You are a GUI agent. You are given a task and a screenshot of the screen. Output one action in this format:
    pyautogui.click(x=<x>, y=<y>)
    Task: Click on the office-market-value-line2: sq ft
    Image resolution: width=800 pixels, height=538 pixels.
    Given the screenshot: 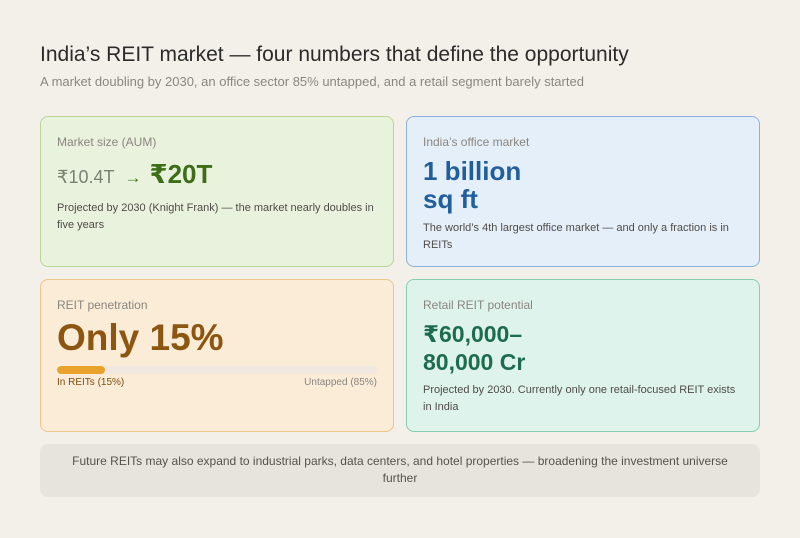 What is the action you would take?
    pyautogui.click(x=450, y=199)
    